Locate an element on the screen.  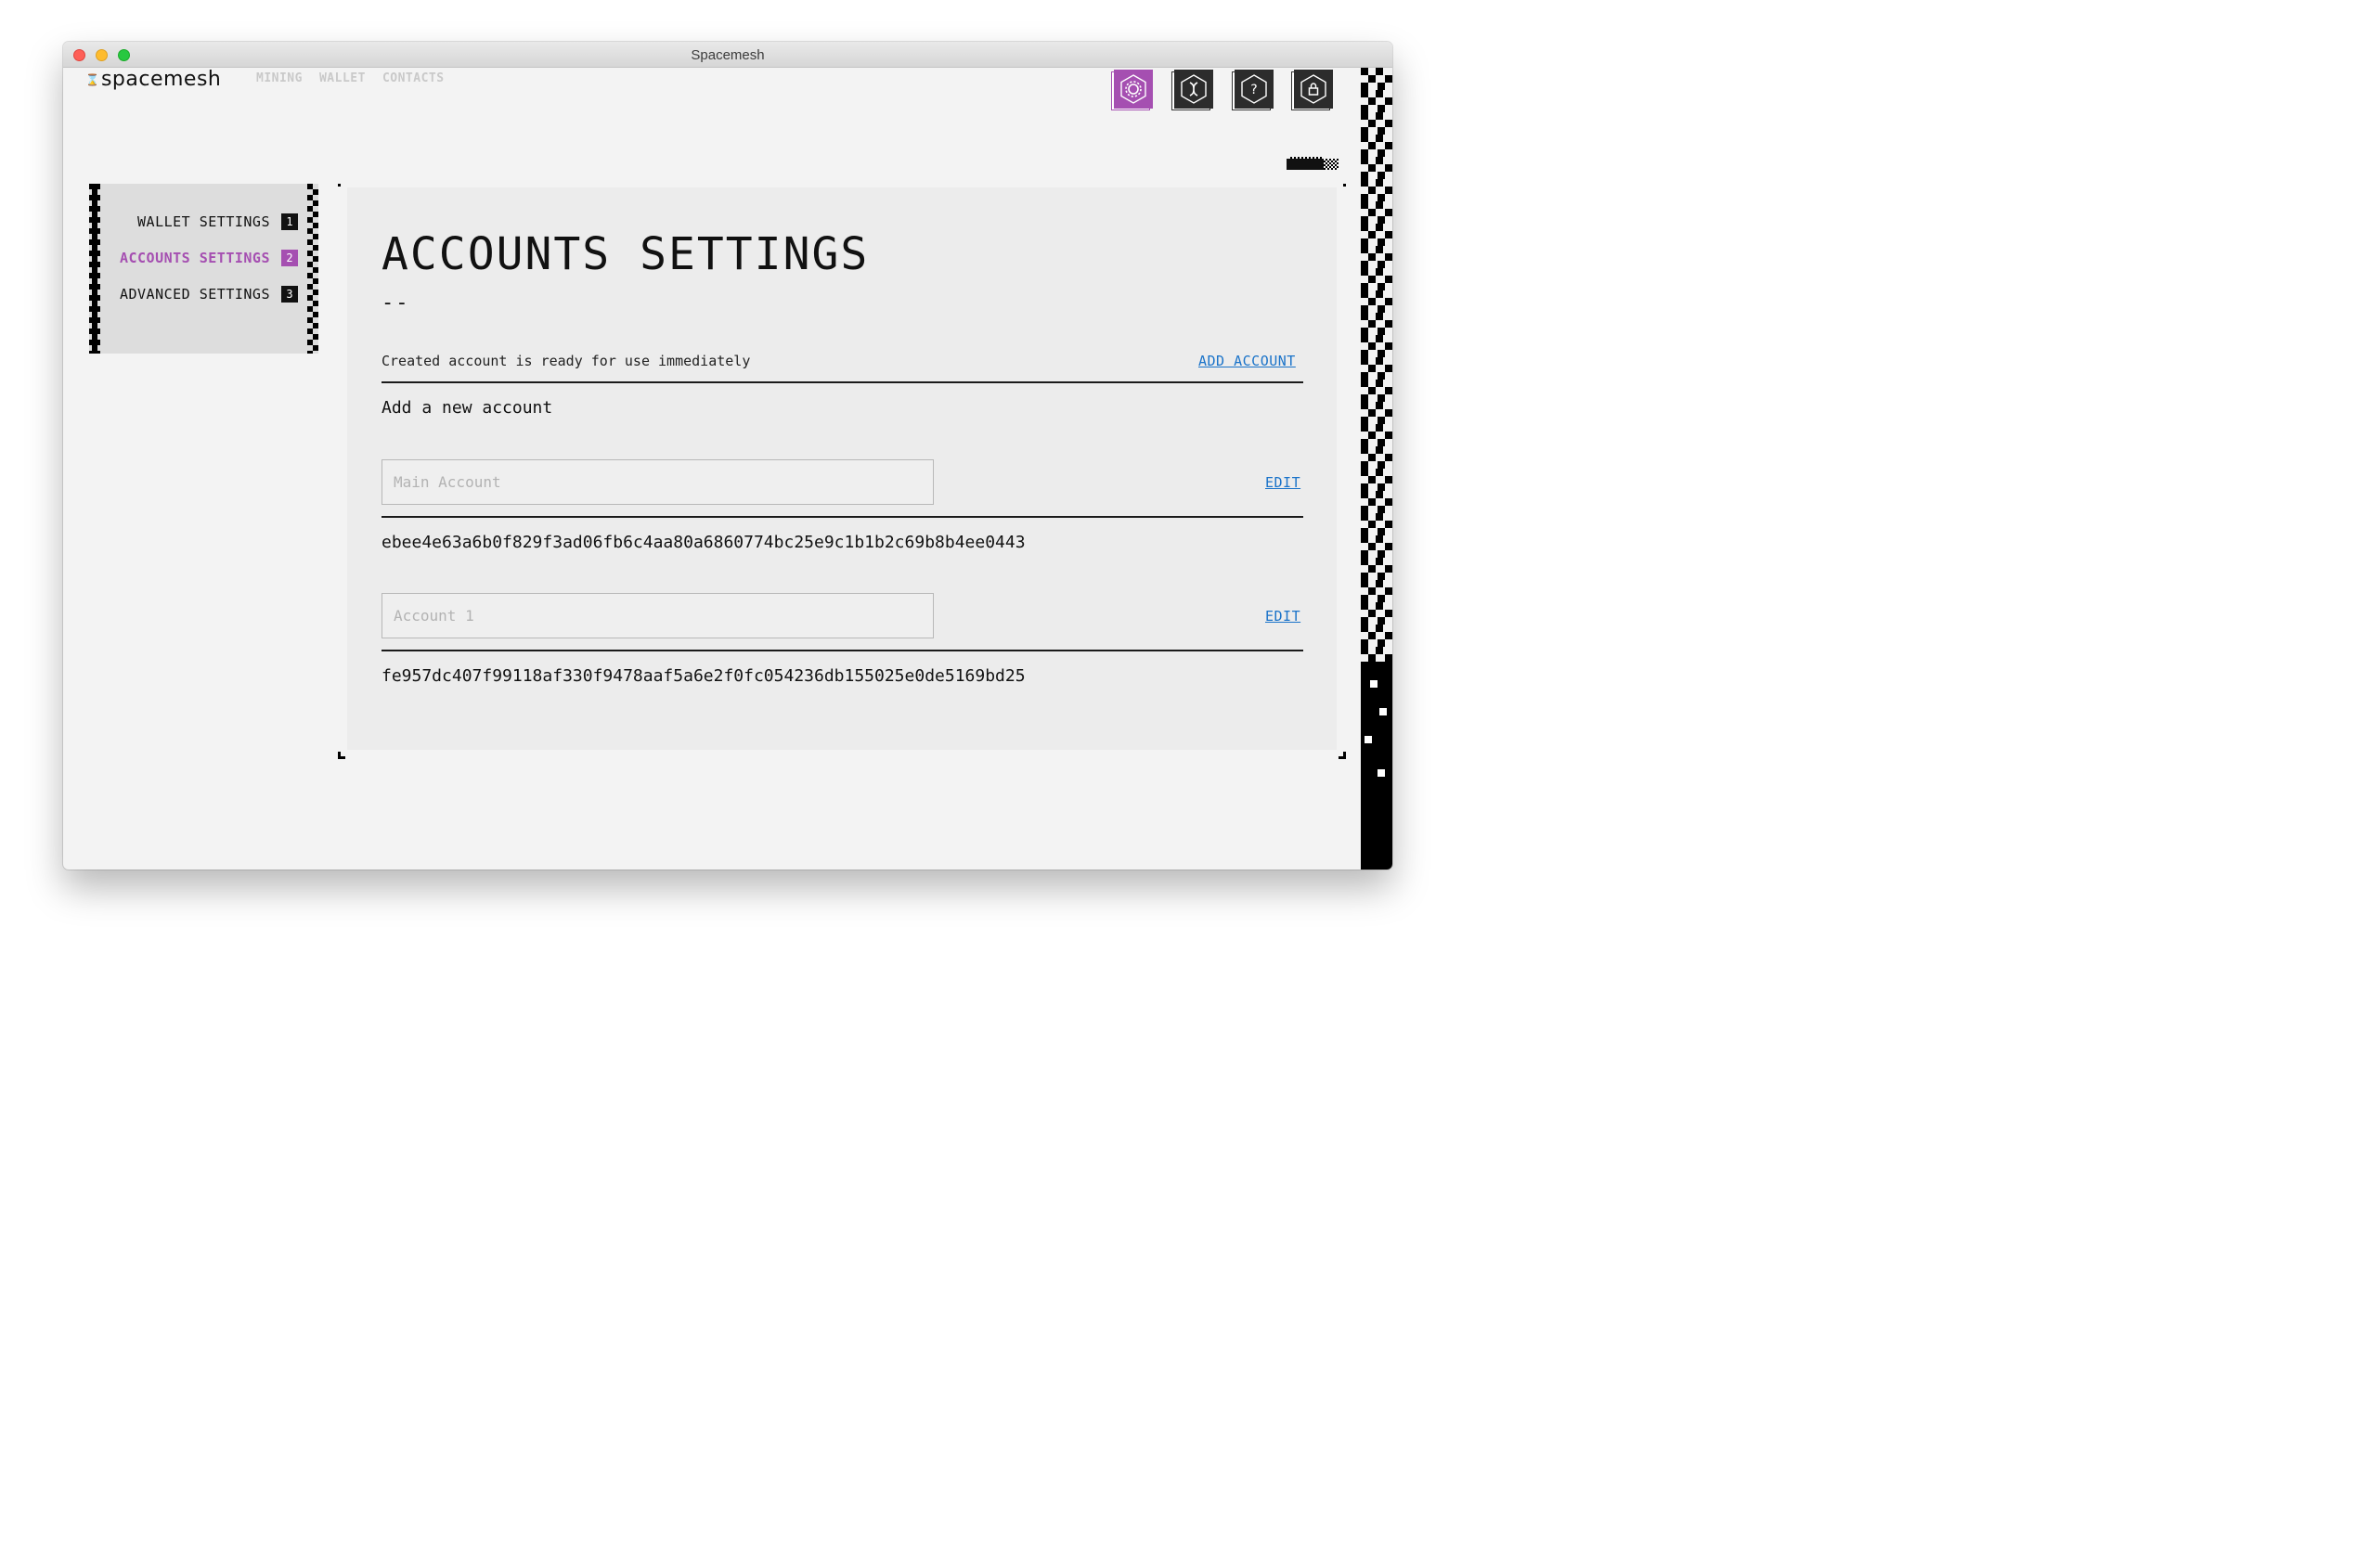
page-title: ACCOUNTS SETTINGS is located at coordinates (626, 254).